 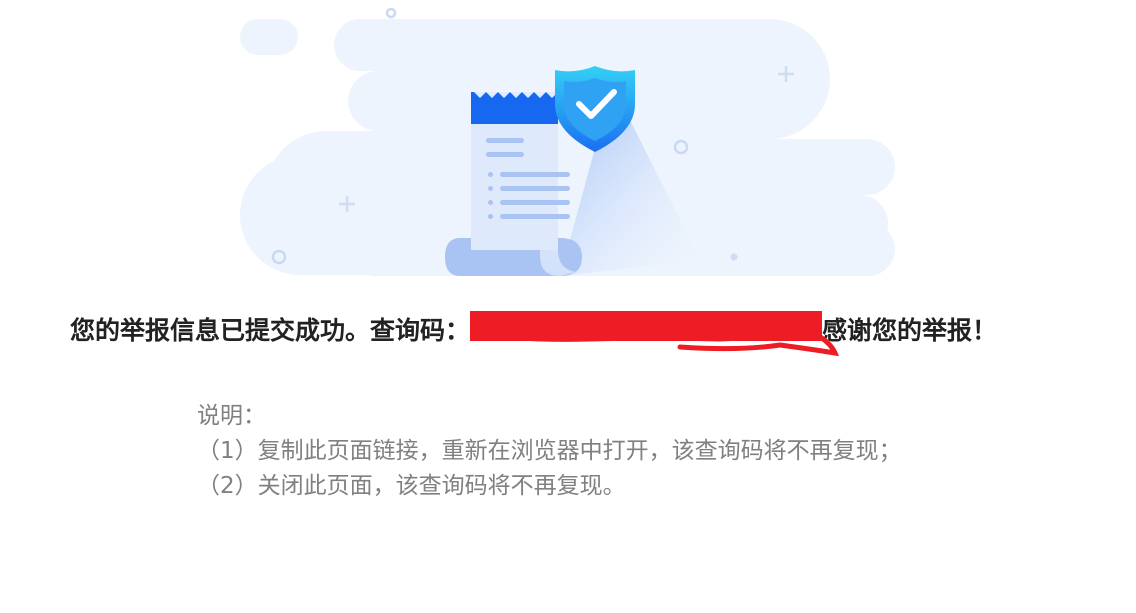 What do you see at coordinates (411, 486) in the screenshot?
I see `note-item-2: （2）关闭此页面，该查询码将不再复现。` at bounding box center [411, 486].